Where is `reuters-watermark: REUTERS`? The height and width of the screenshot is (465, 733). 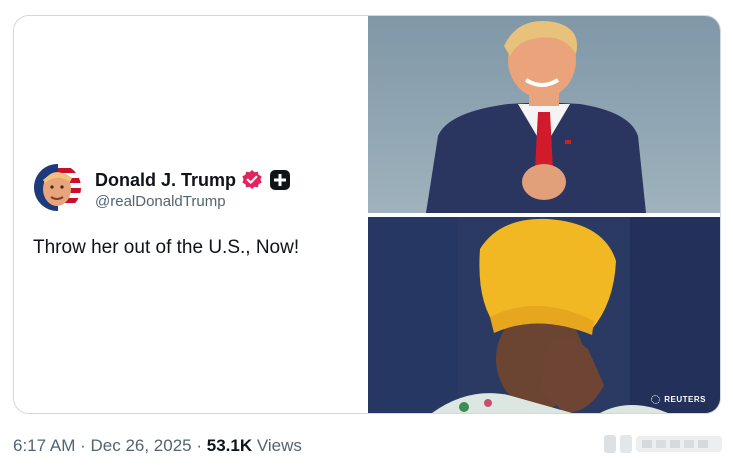
reuters-watermark: REUTERS is located at coordinates (678, 399).